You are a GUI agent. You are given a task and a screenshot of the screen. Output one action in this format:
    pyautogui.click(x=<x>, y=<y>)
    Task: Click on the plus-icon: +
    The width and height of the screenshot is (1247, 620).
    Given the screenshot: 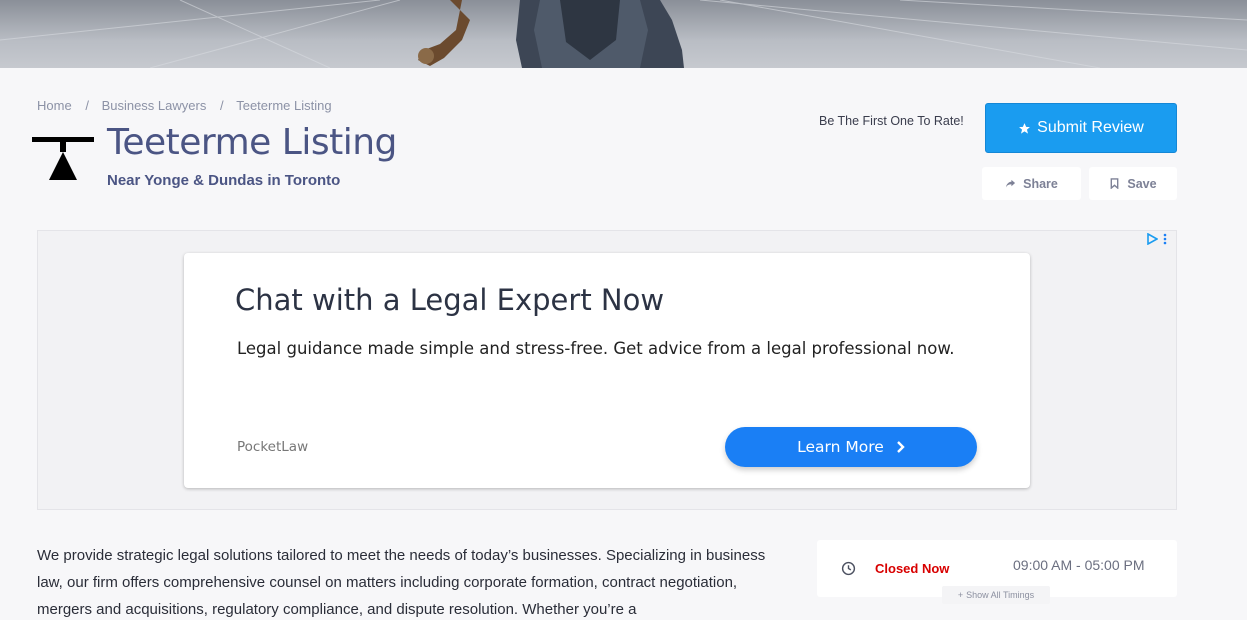 What is the action you would take?
    pyautogui.click(x=960, y=595)
    